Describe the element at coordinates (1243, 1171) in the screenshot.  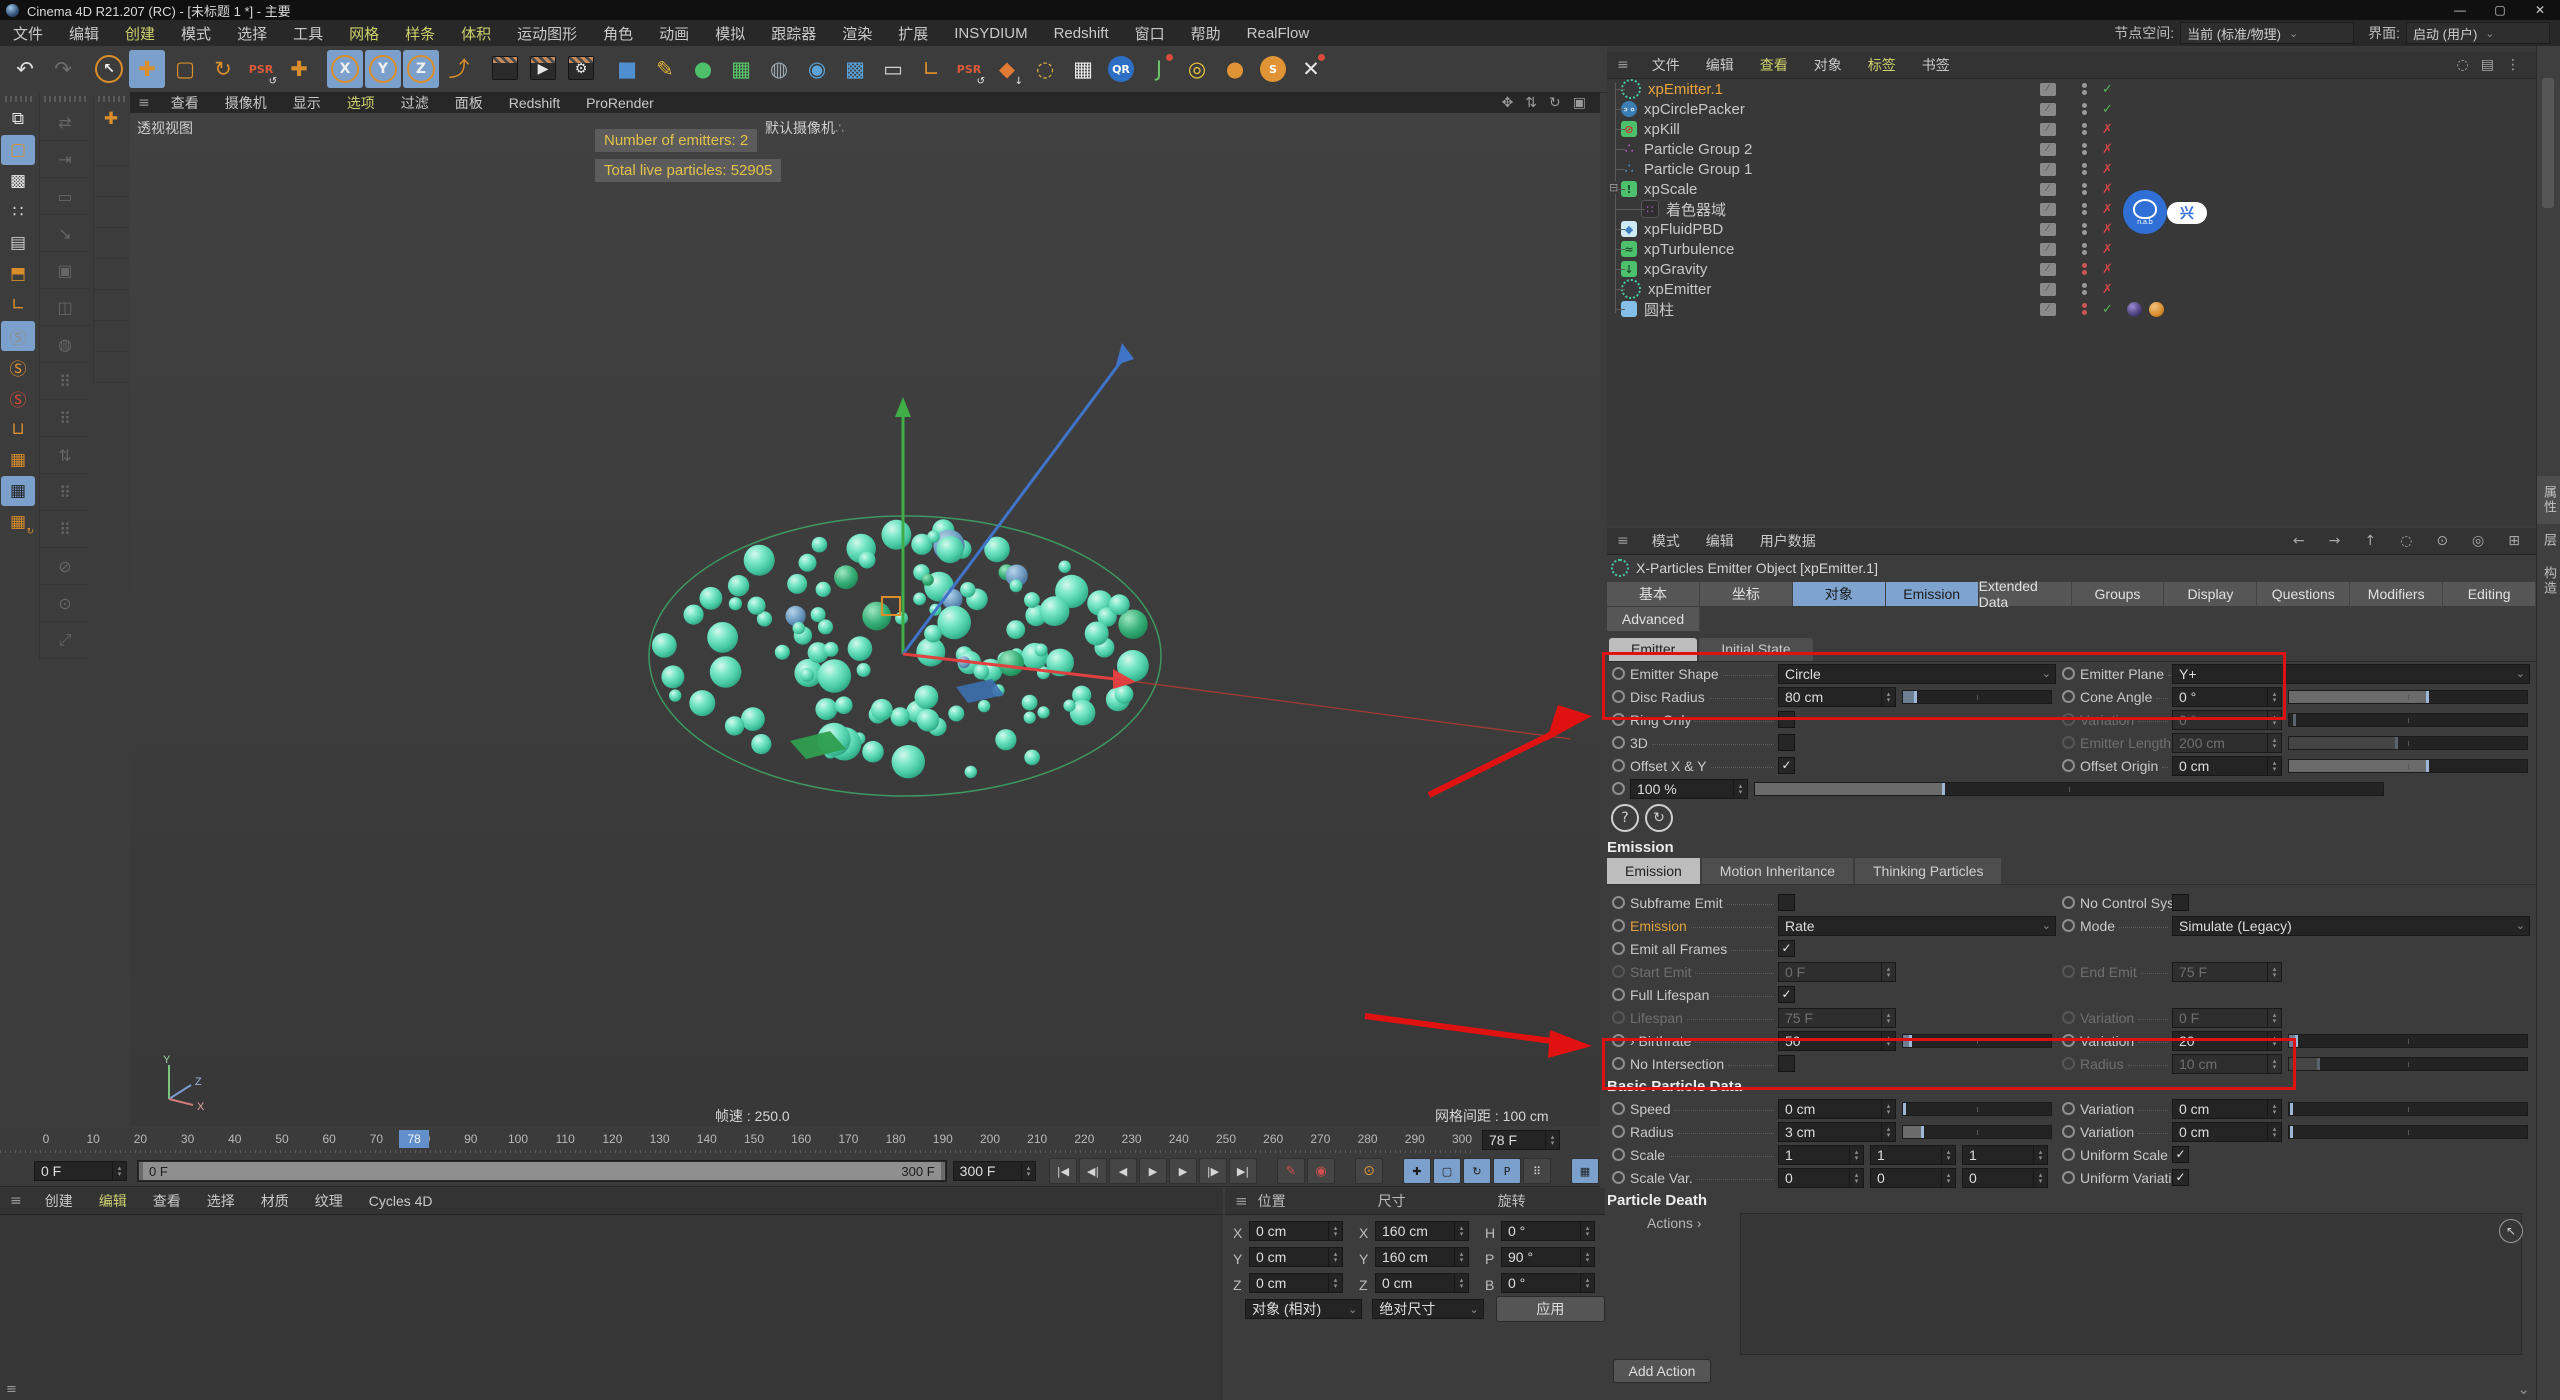
I see `goto-end-button: ▶|` at that location.